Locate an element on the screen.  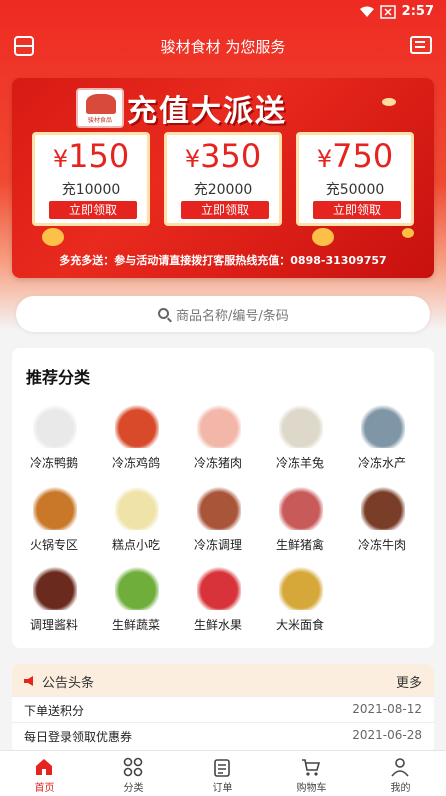
top-header: 骏材食材 为您服务 is located at coordinates (223, 46).